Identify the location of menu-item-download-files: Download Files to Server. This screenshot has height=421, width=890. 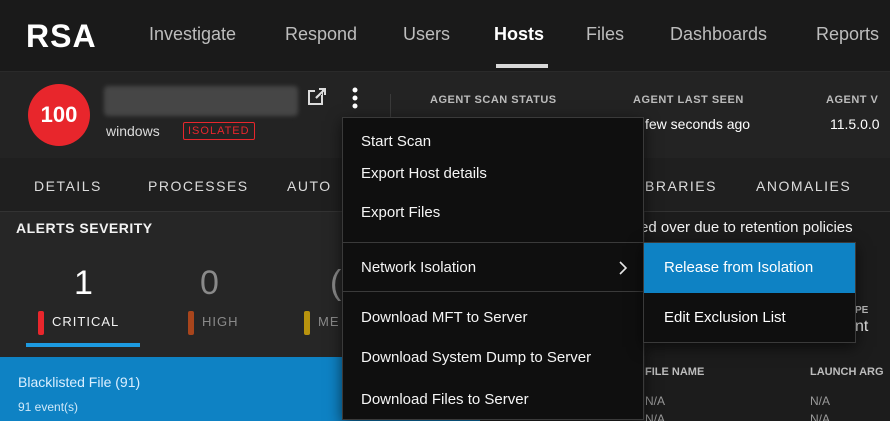
(445, 399).